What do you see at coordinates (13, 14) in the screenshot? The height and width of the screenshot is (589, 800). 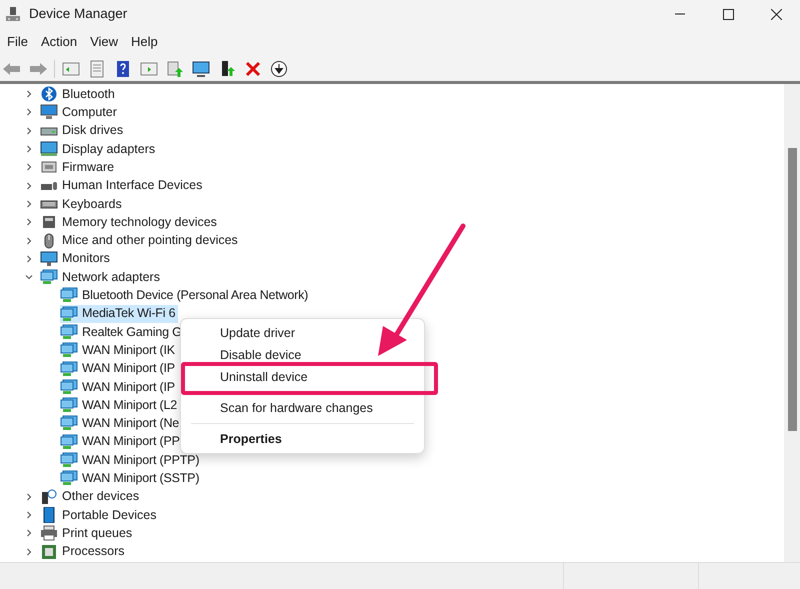 I see `device-manager-icon` at bounding box center [13, 14].